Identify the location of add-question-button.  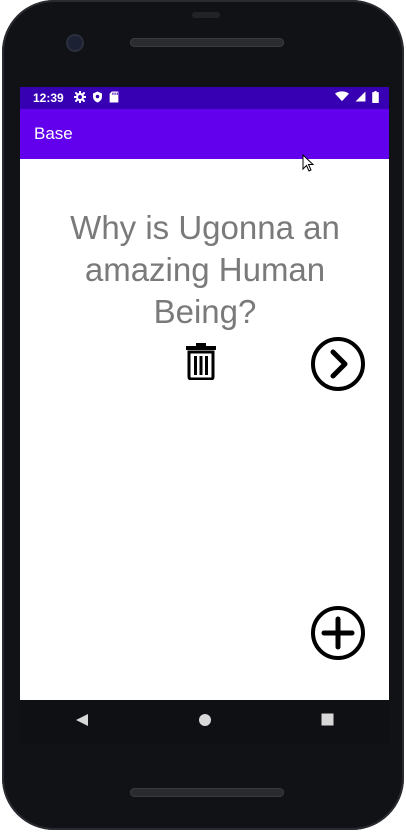
(338, 635).